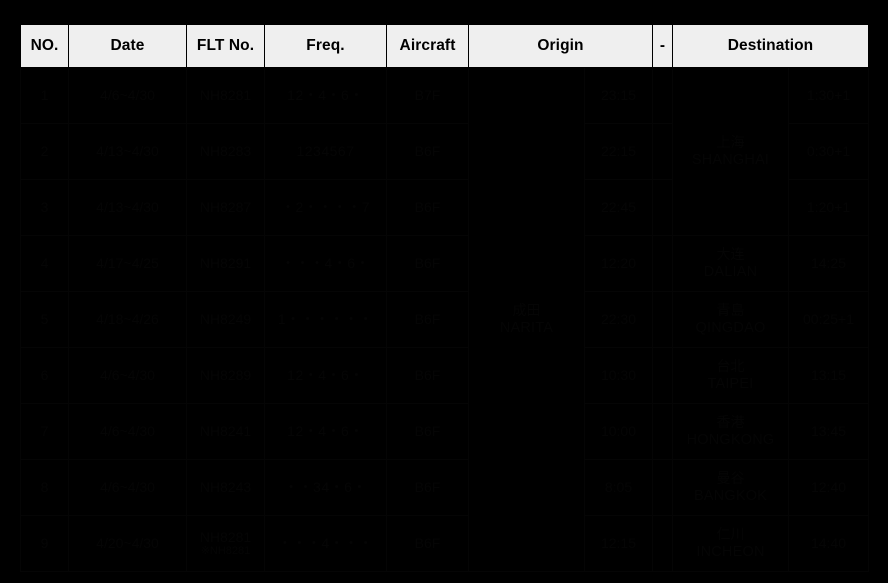  What do you see at coordinates (325, 487) in the screenshot?
I see `cell-freq: ・・34・6・` at bounding box center [325, 487].